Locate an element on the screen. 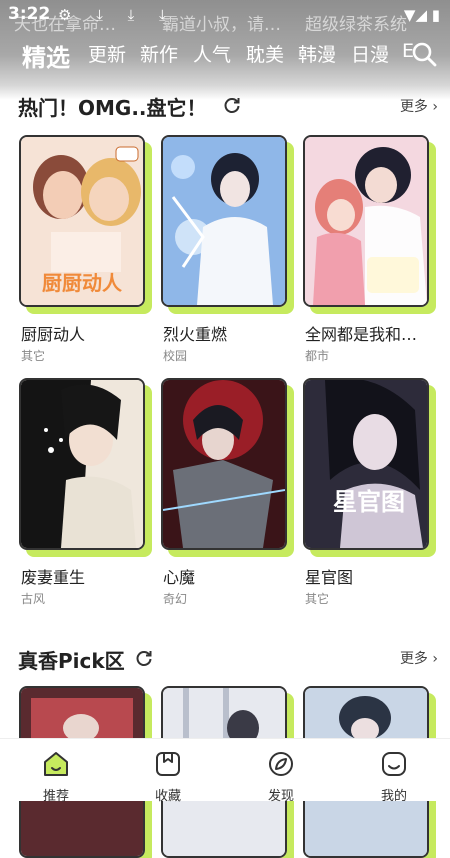  tab-featured: 精选 is located at coordinates (46, 55).